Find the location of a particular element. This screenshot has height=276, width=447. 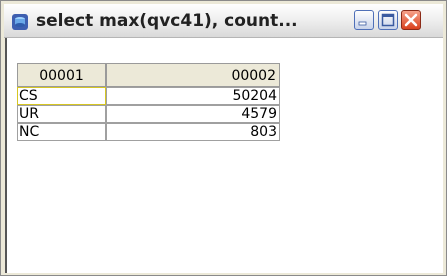

close-button is located at coordinates (411, 20).